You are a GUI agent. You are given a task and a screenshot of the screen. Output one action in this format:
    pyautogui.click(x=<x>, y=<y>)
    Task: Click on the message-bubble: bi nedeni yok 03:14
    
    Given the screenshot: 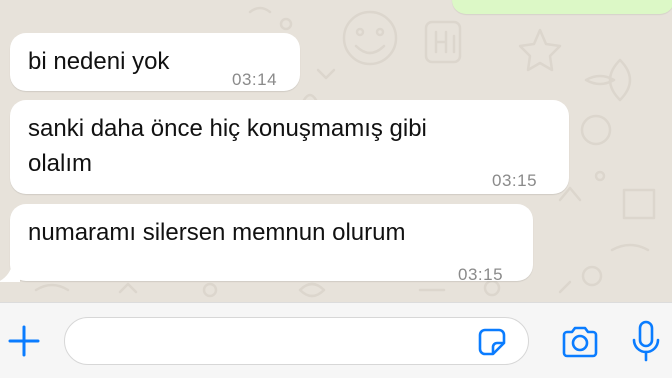 What is the action you would take?
    pyautogui.click(x=155, y=62)
    